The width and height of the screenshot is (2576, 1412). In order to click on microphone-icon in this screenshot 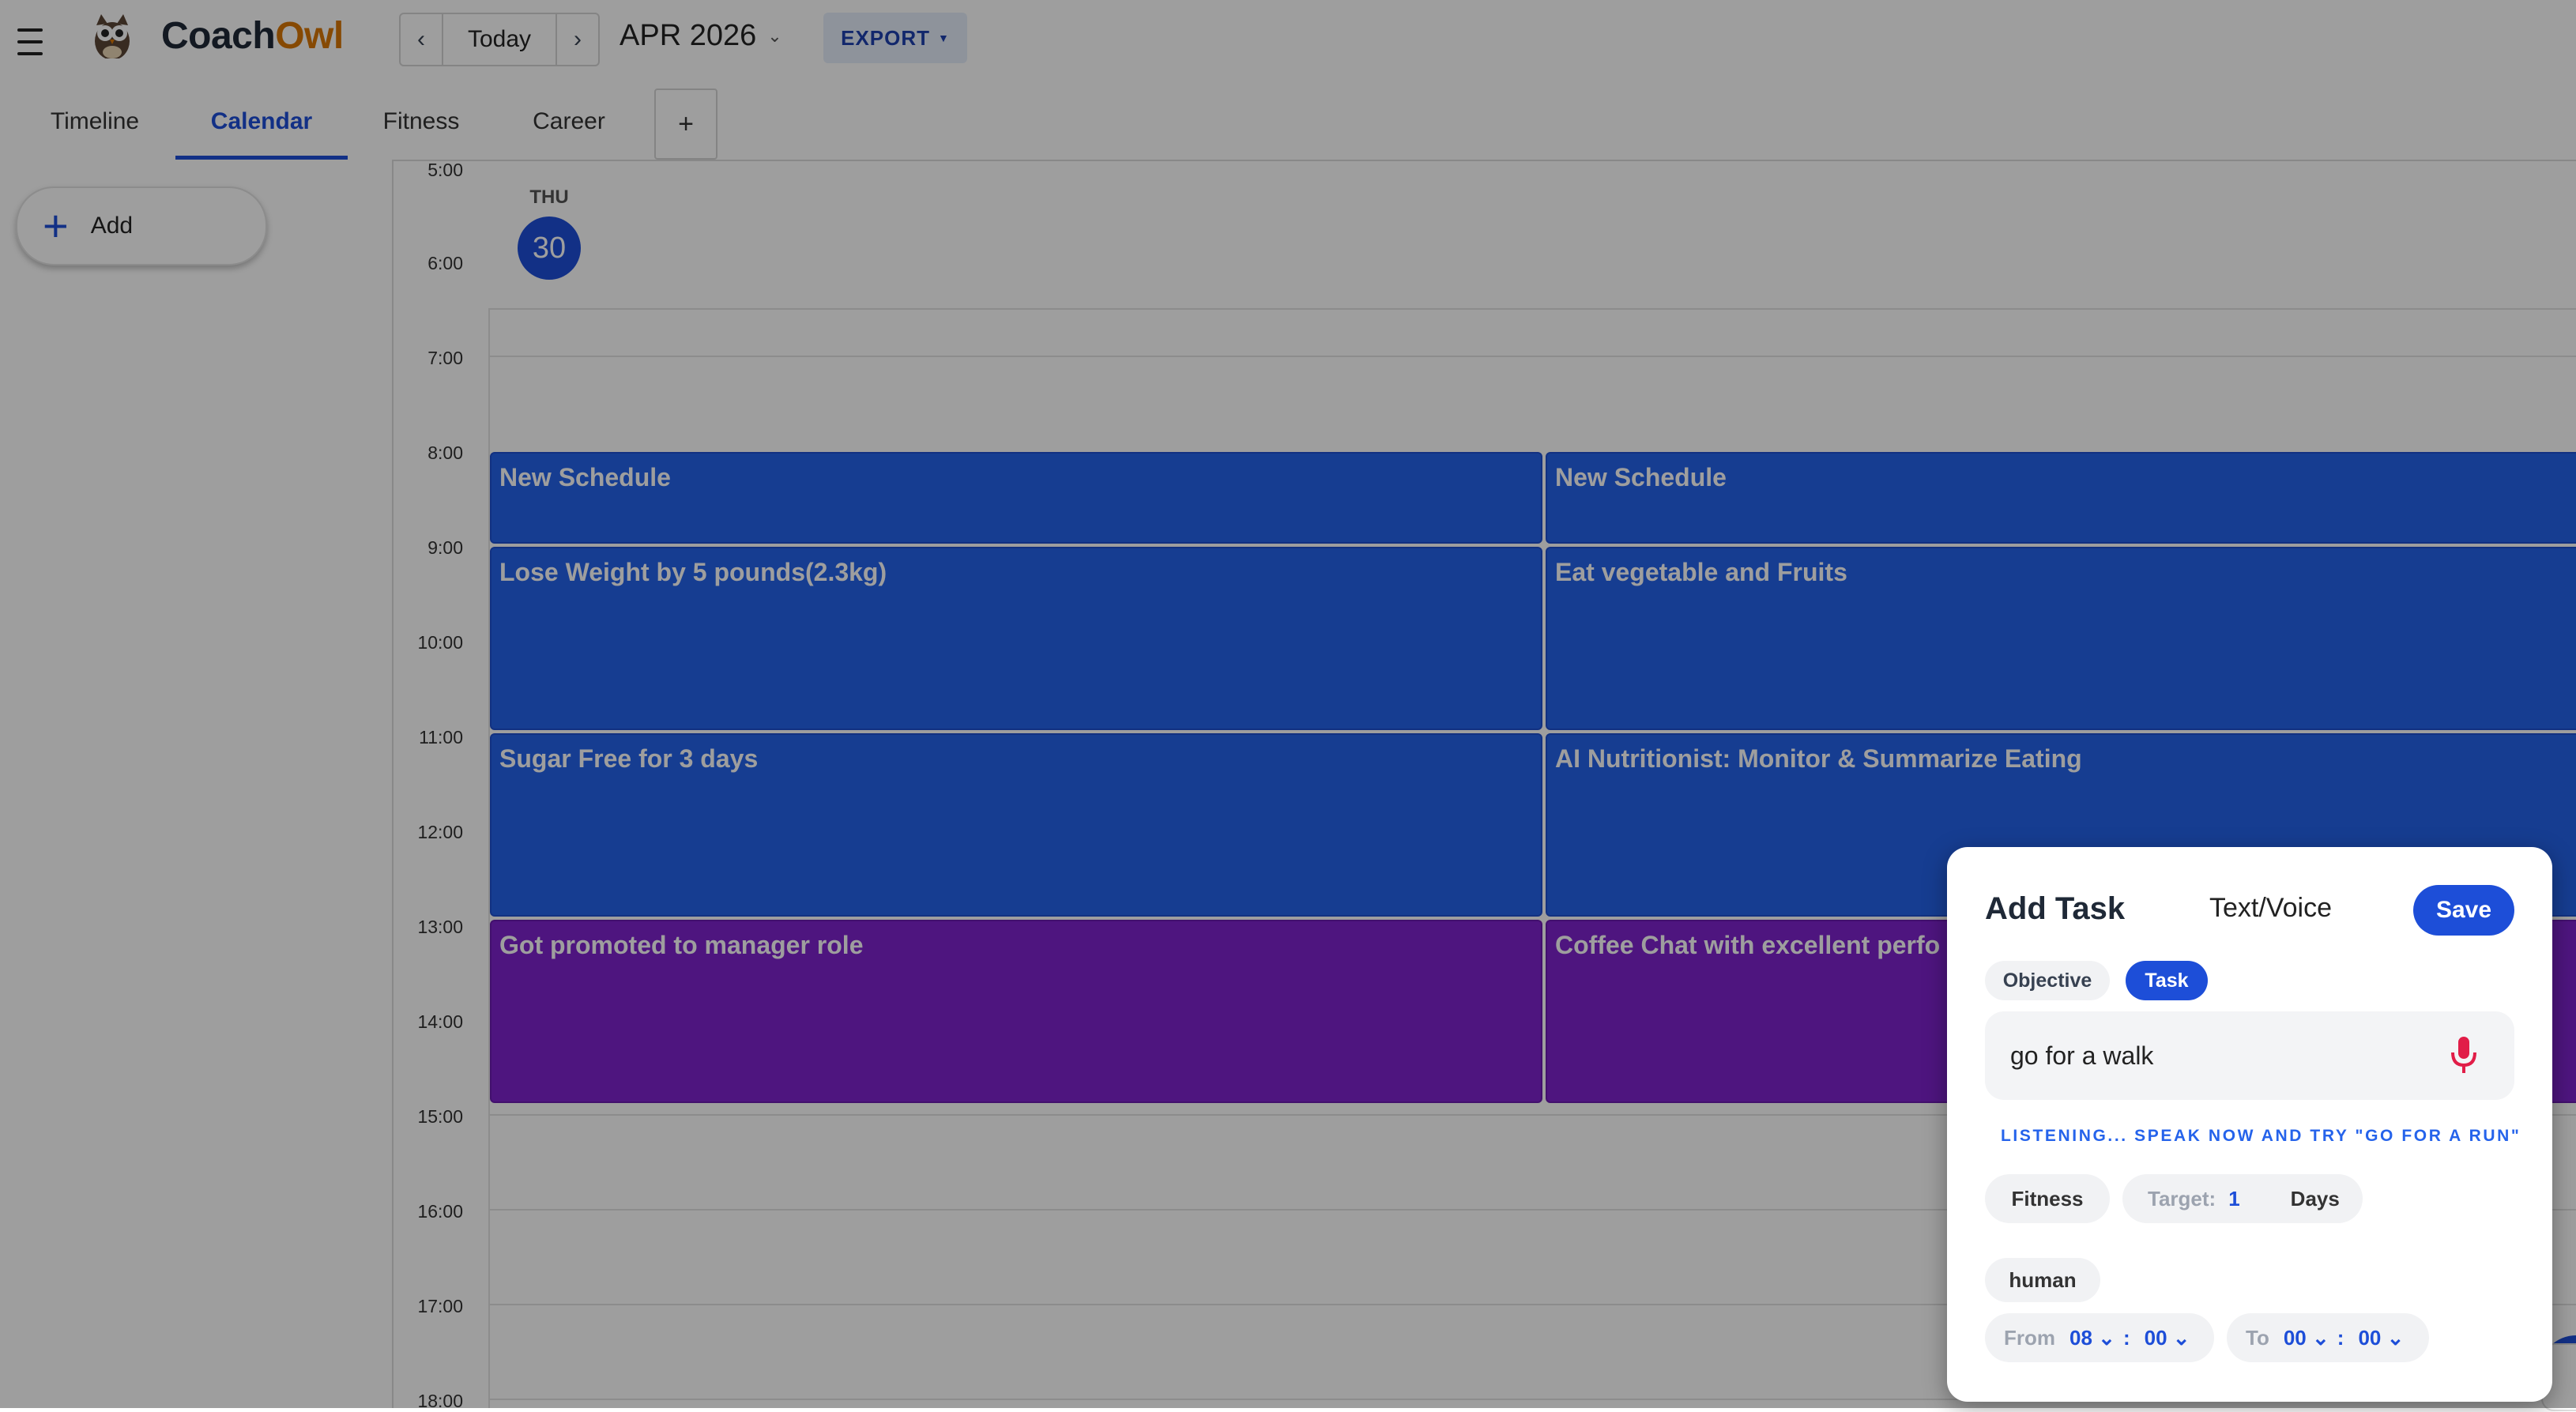, I will do `click(2464, 1055)`.